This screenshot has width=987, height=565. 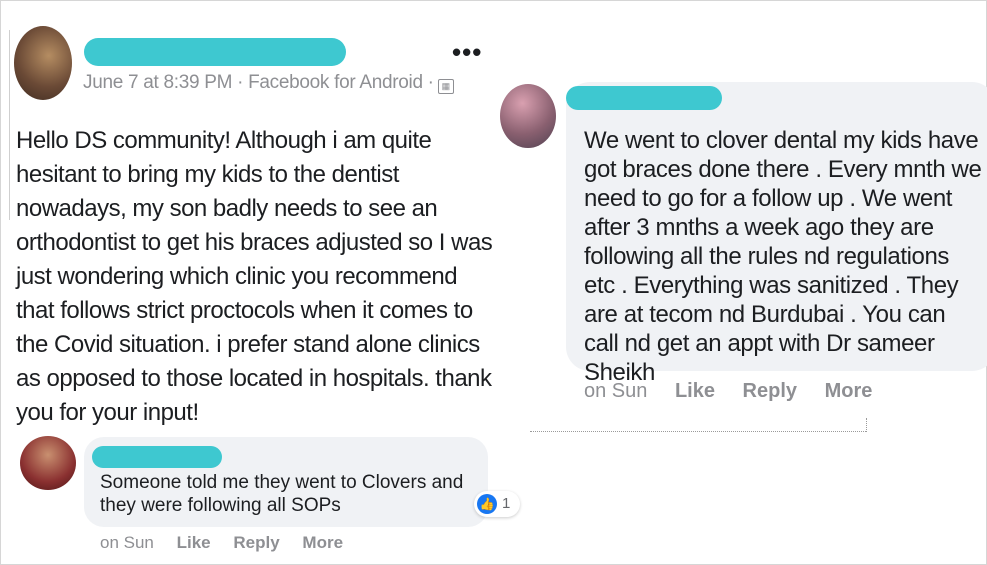 What do you see at coordinates (487, 504) in the screenshot?
I see `thumbs-up-icon: 👍` at bounding box center [487, 504].